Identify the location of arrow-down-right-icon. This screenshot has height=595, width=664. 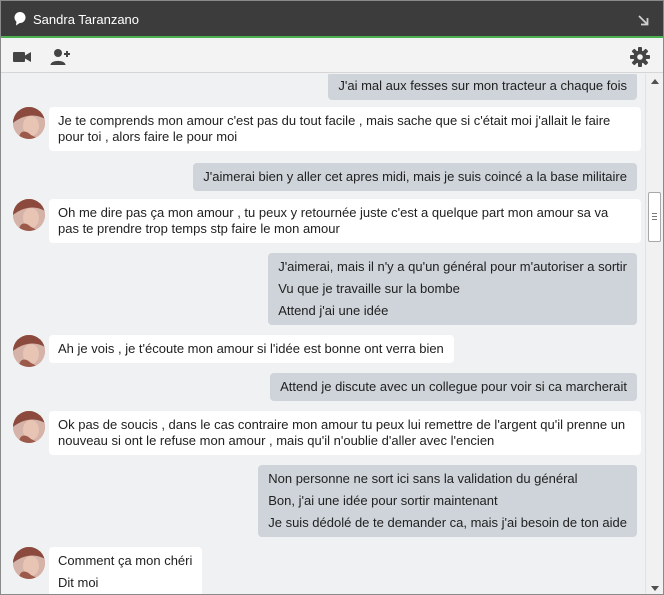
(643, 20).